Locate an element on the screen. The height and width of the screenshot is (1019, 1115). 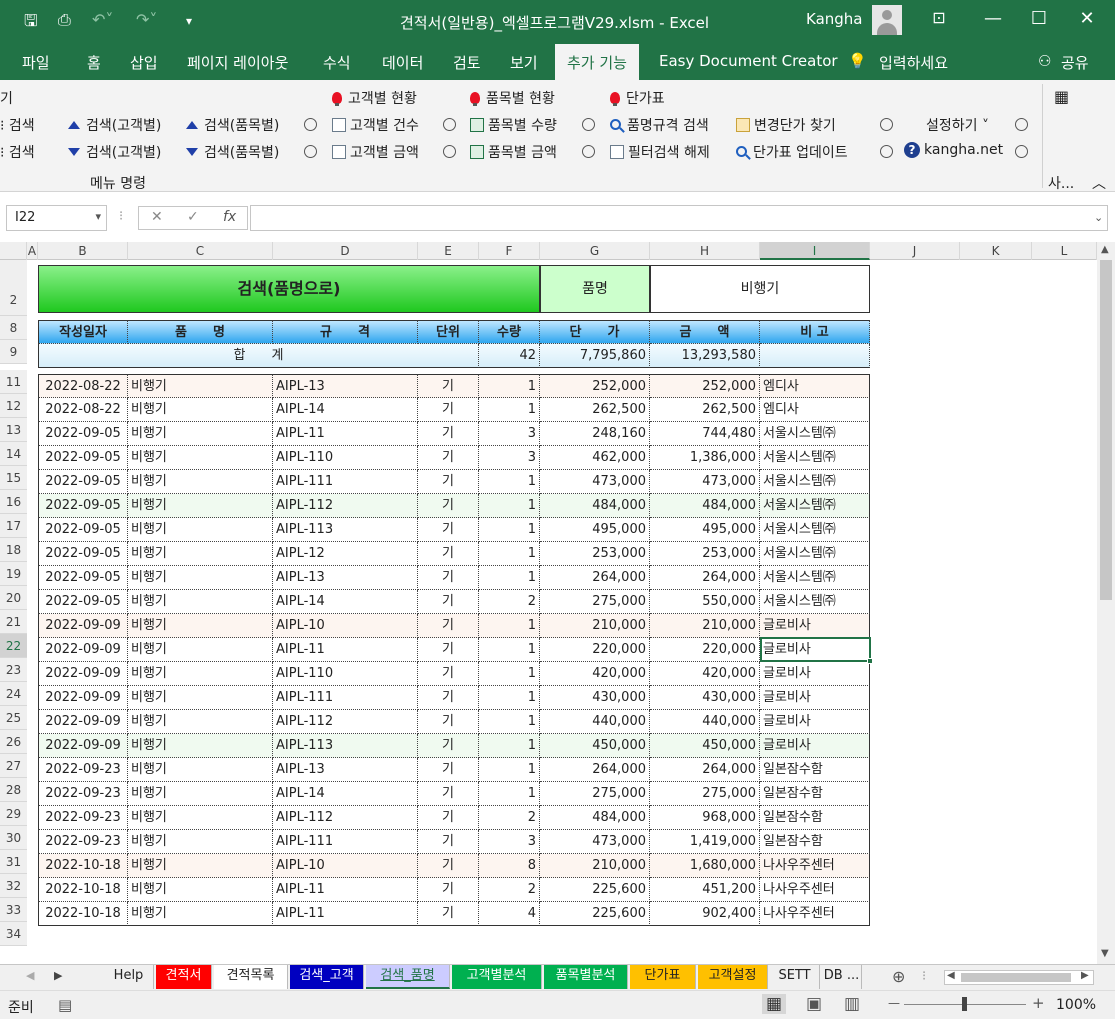
row-header: 21 is located at coordinates (13, 622).